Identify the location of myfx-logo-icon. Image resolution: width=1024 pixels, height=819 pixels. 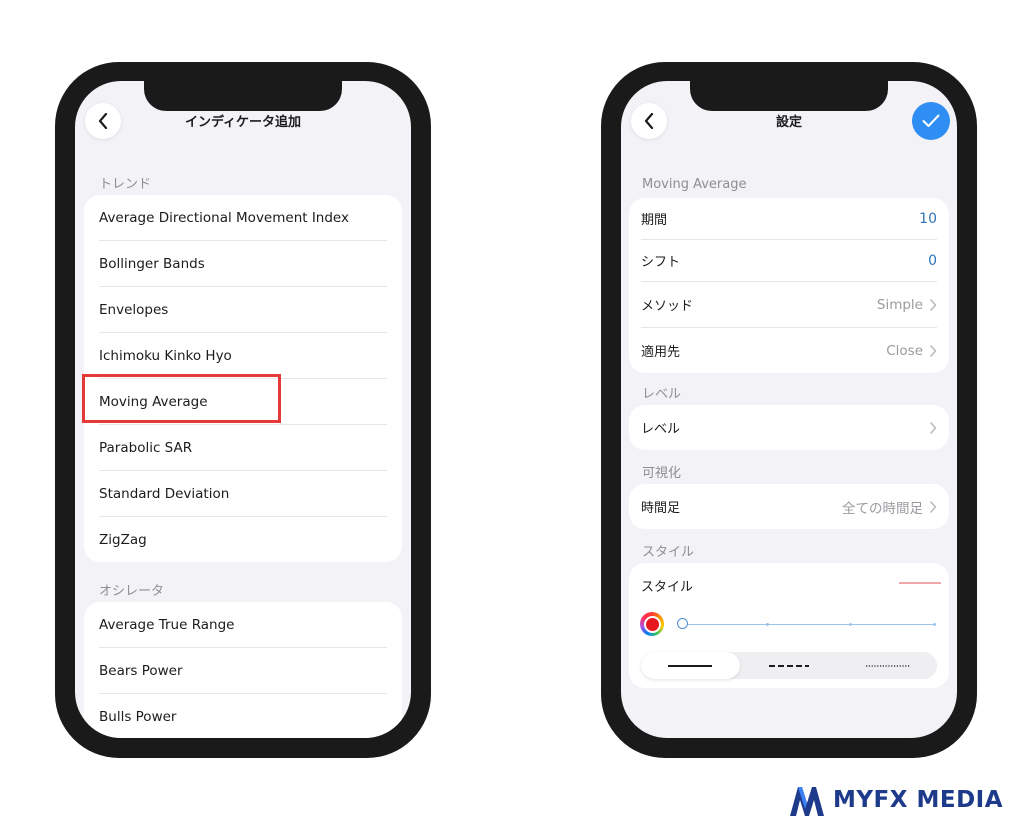
(807, 801).